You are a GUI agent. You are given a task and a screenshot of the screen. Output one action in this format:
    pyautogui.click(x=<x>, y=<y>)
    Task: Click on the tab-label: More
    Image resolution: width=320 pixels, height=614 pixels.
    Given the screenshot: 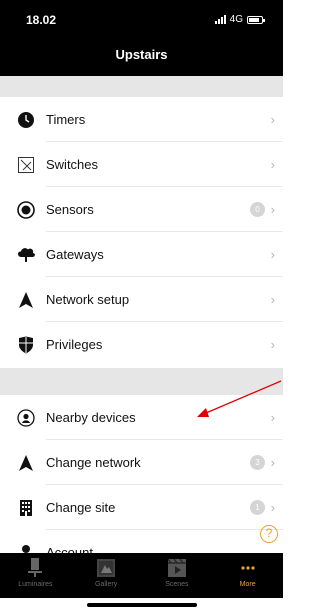 What is the action you would take?
    pyautogui.click(x=247, y=584)
    